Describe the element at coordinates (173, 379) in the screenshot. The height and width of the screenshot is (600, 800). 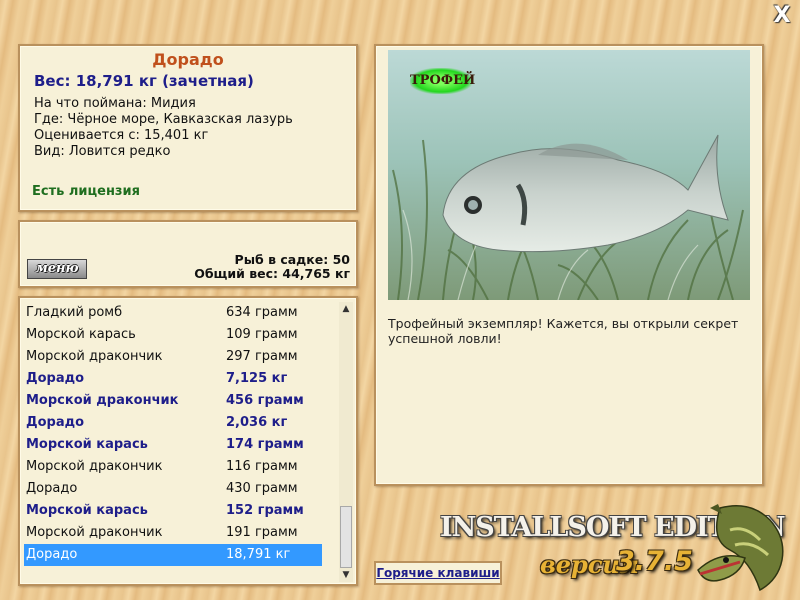
I see `catch-list-item: Дорадо 7,125 кг` at that location.